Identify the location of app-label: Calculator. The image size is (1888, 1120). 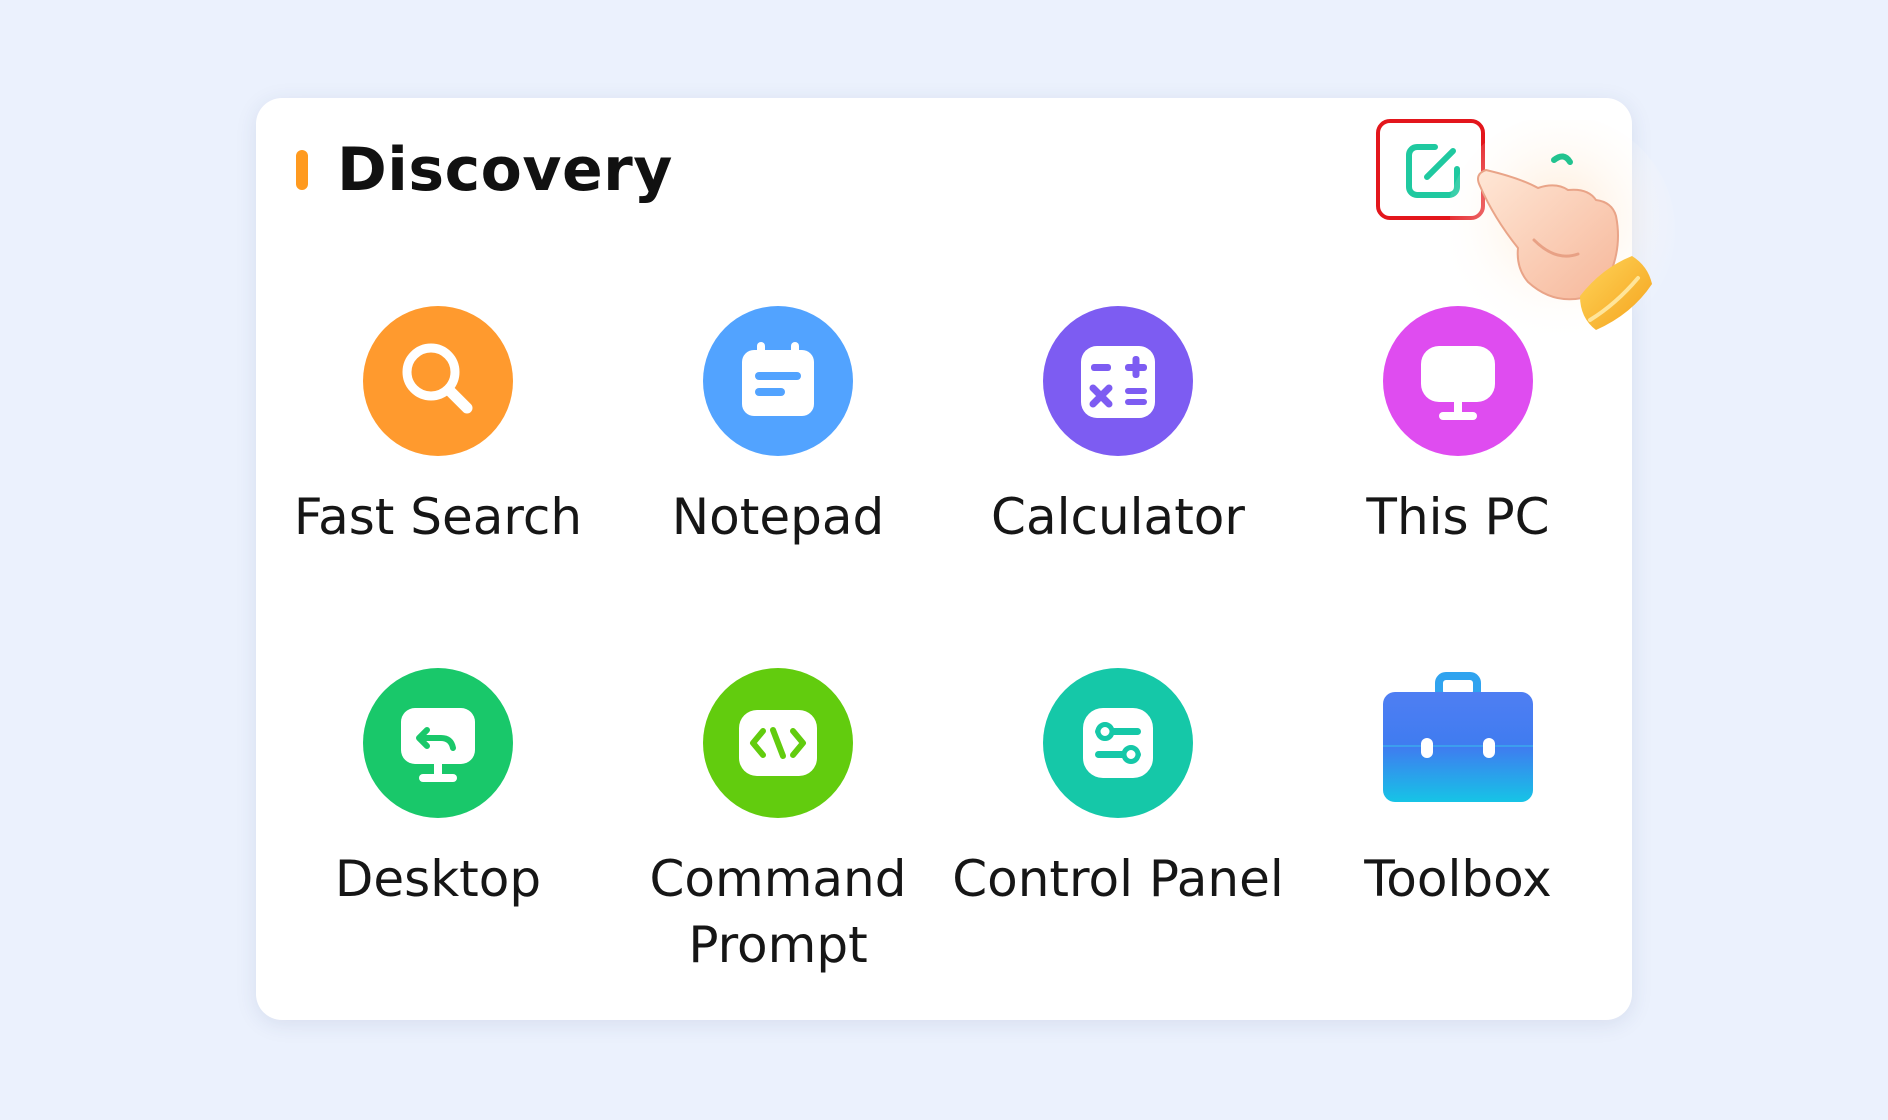
(1118, 517).